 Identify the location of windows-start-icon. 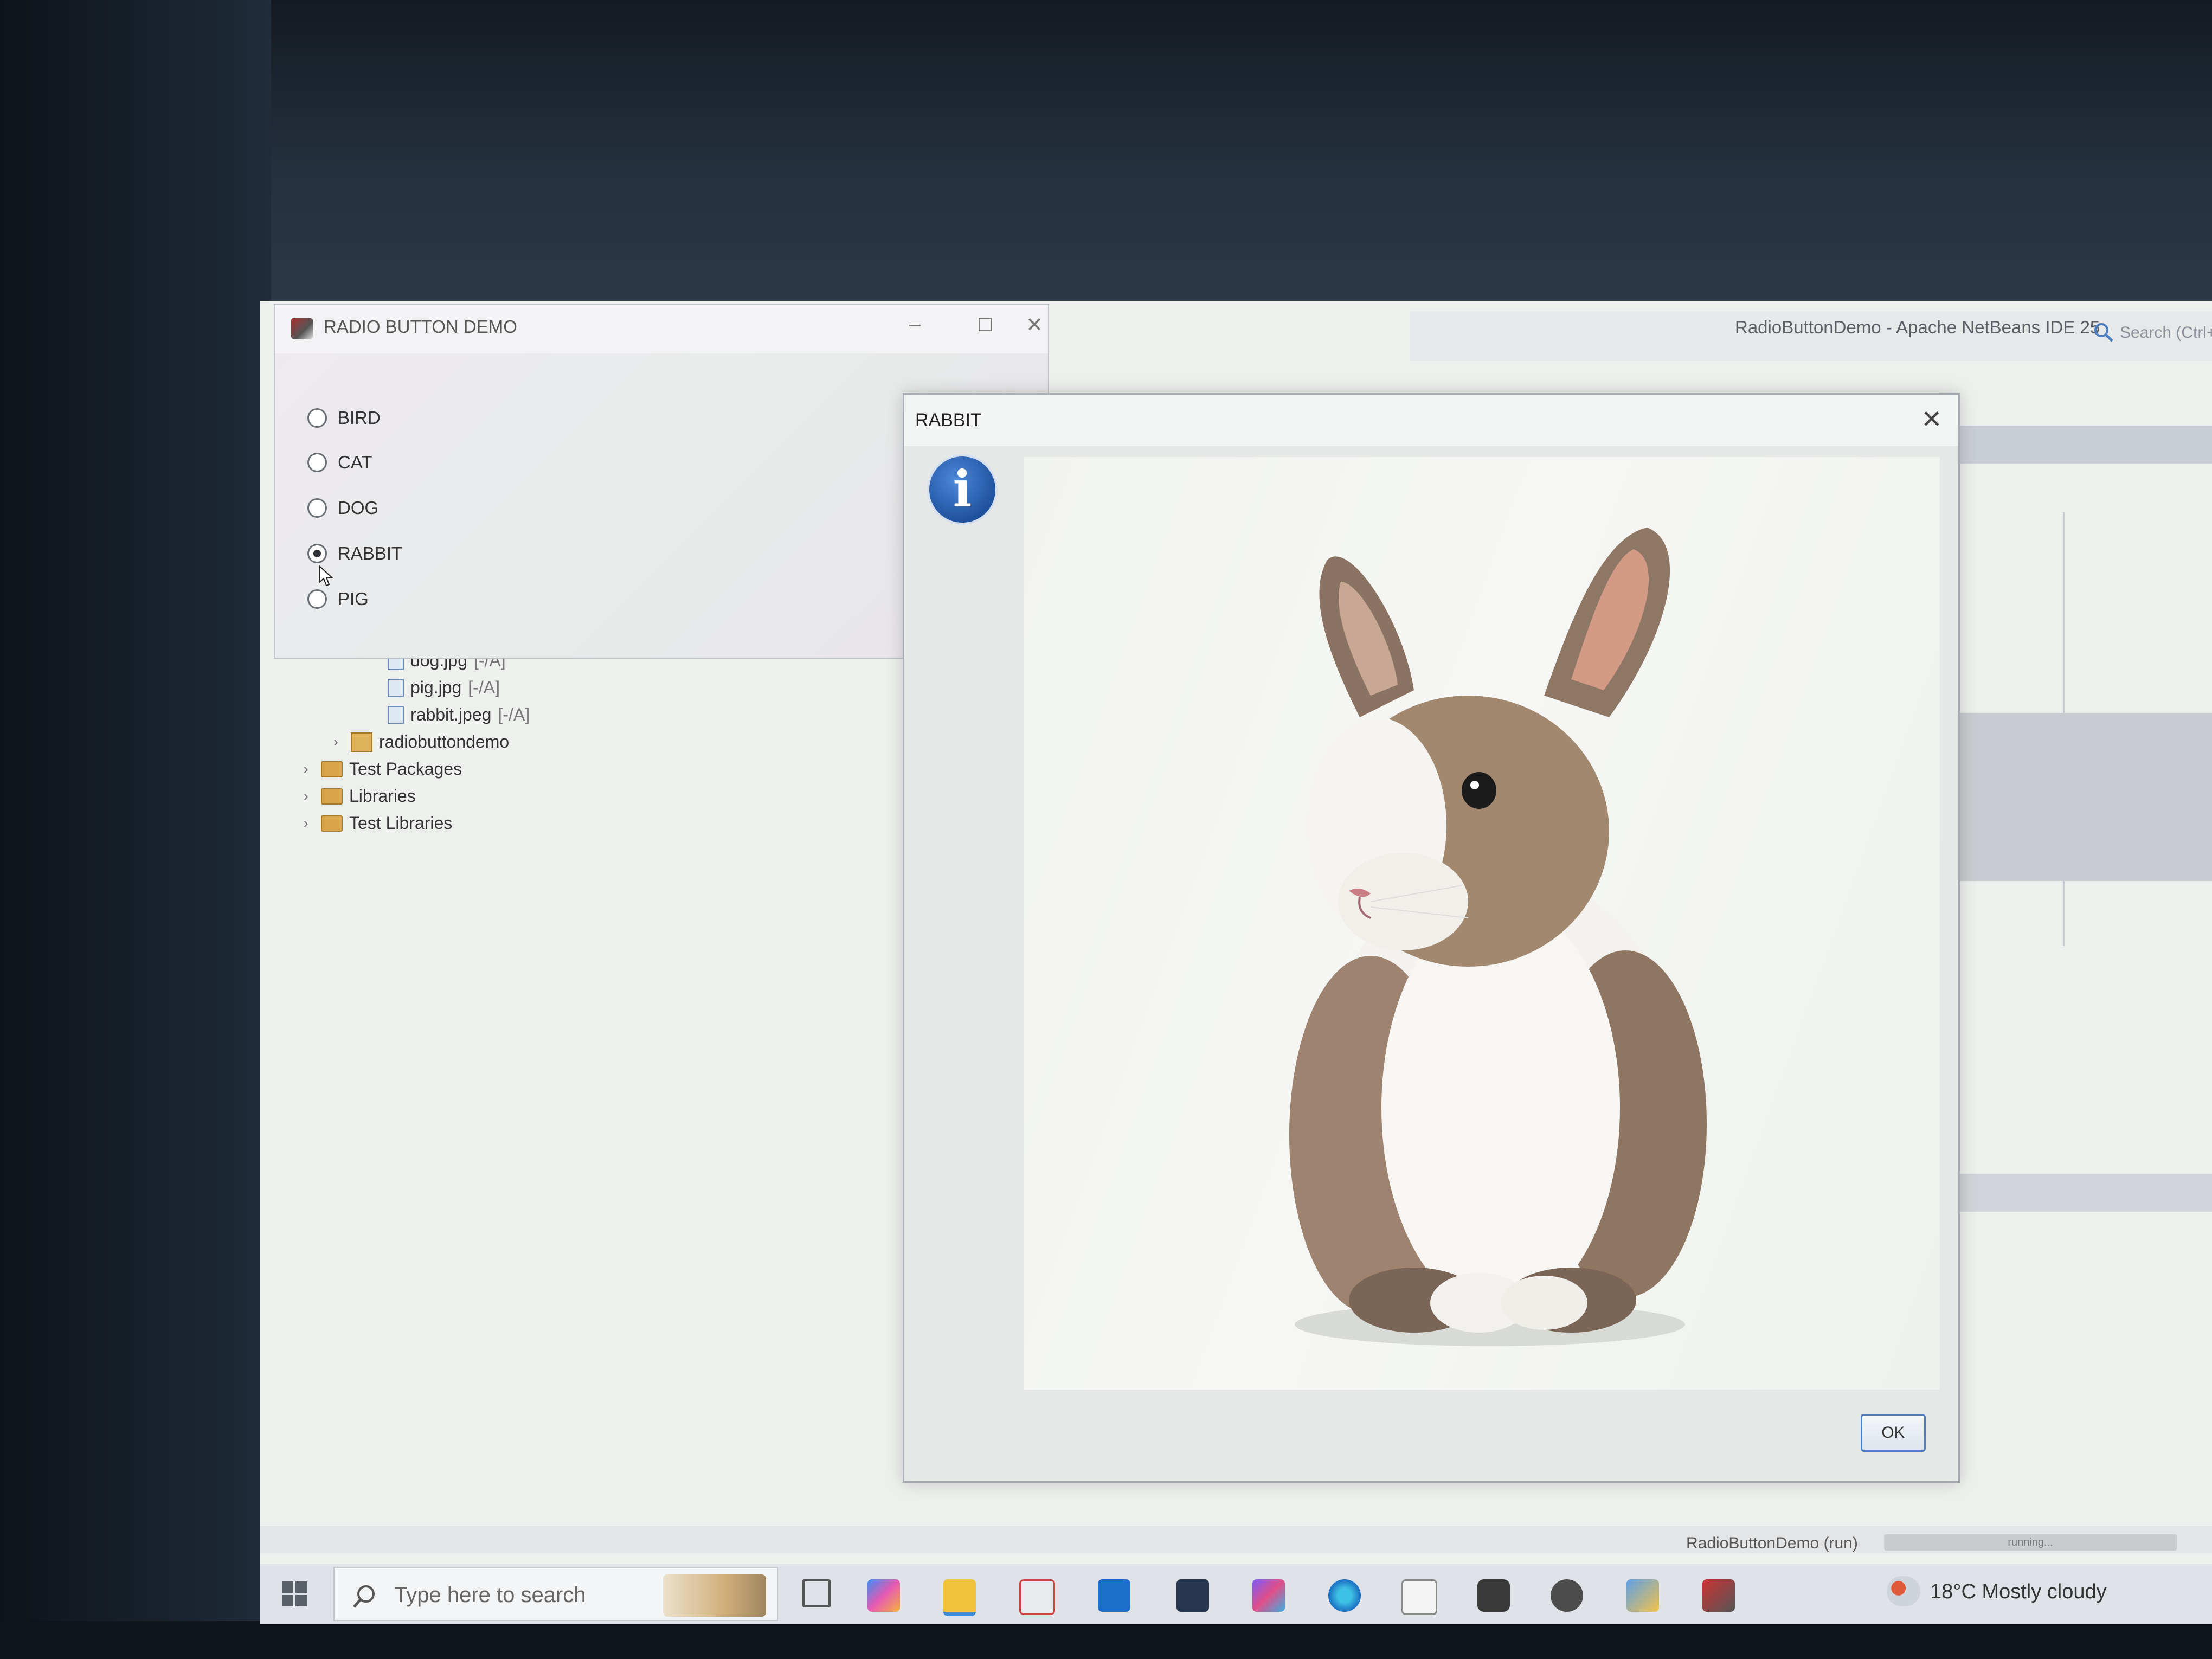
(294, 1593).